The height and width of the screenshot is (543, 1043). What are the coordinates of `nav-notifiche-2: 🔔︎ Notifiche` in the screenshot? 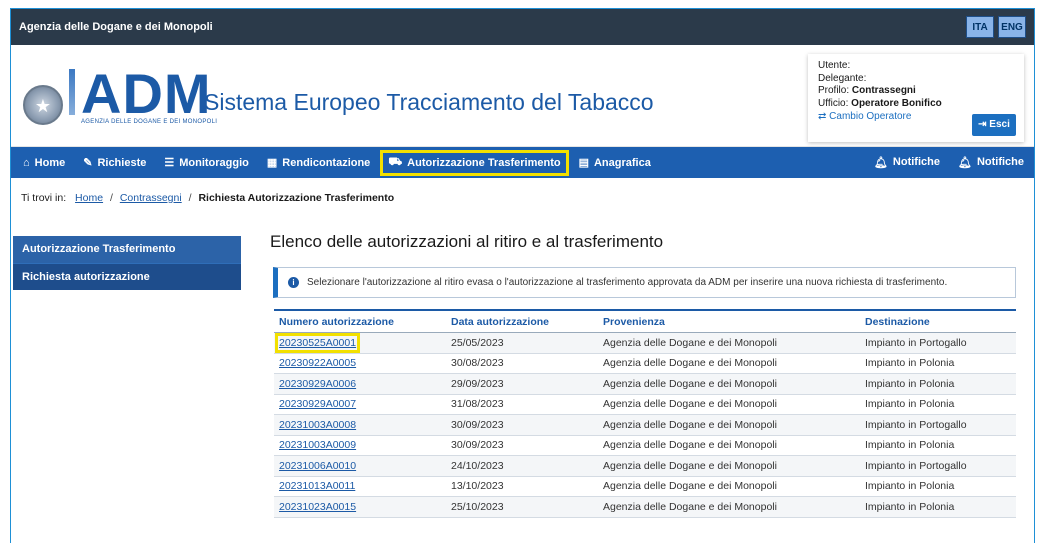 It's located at (991, 162).